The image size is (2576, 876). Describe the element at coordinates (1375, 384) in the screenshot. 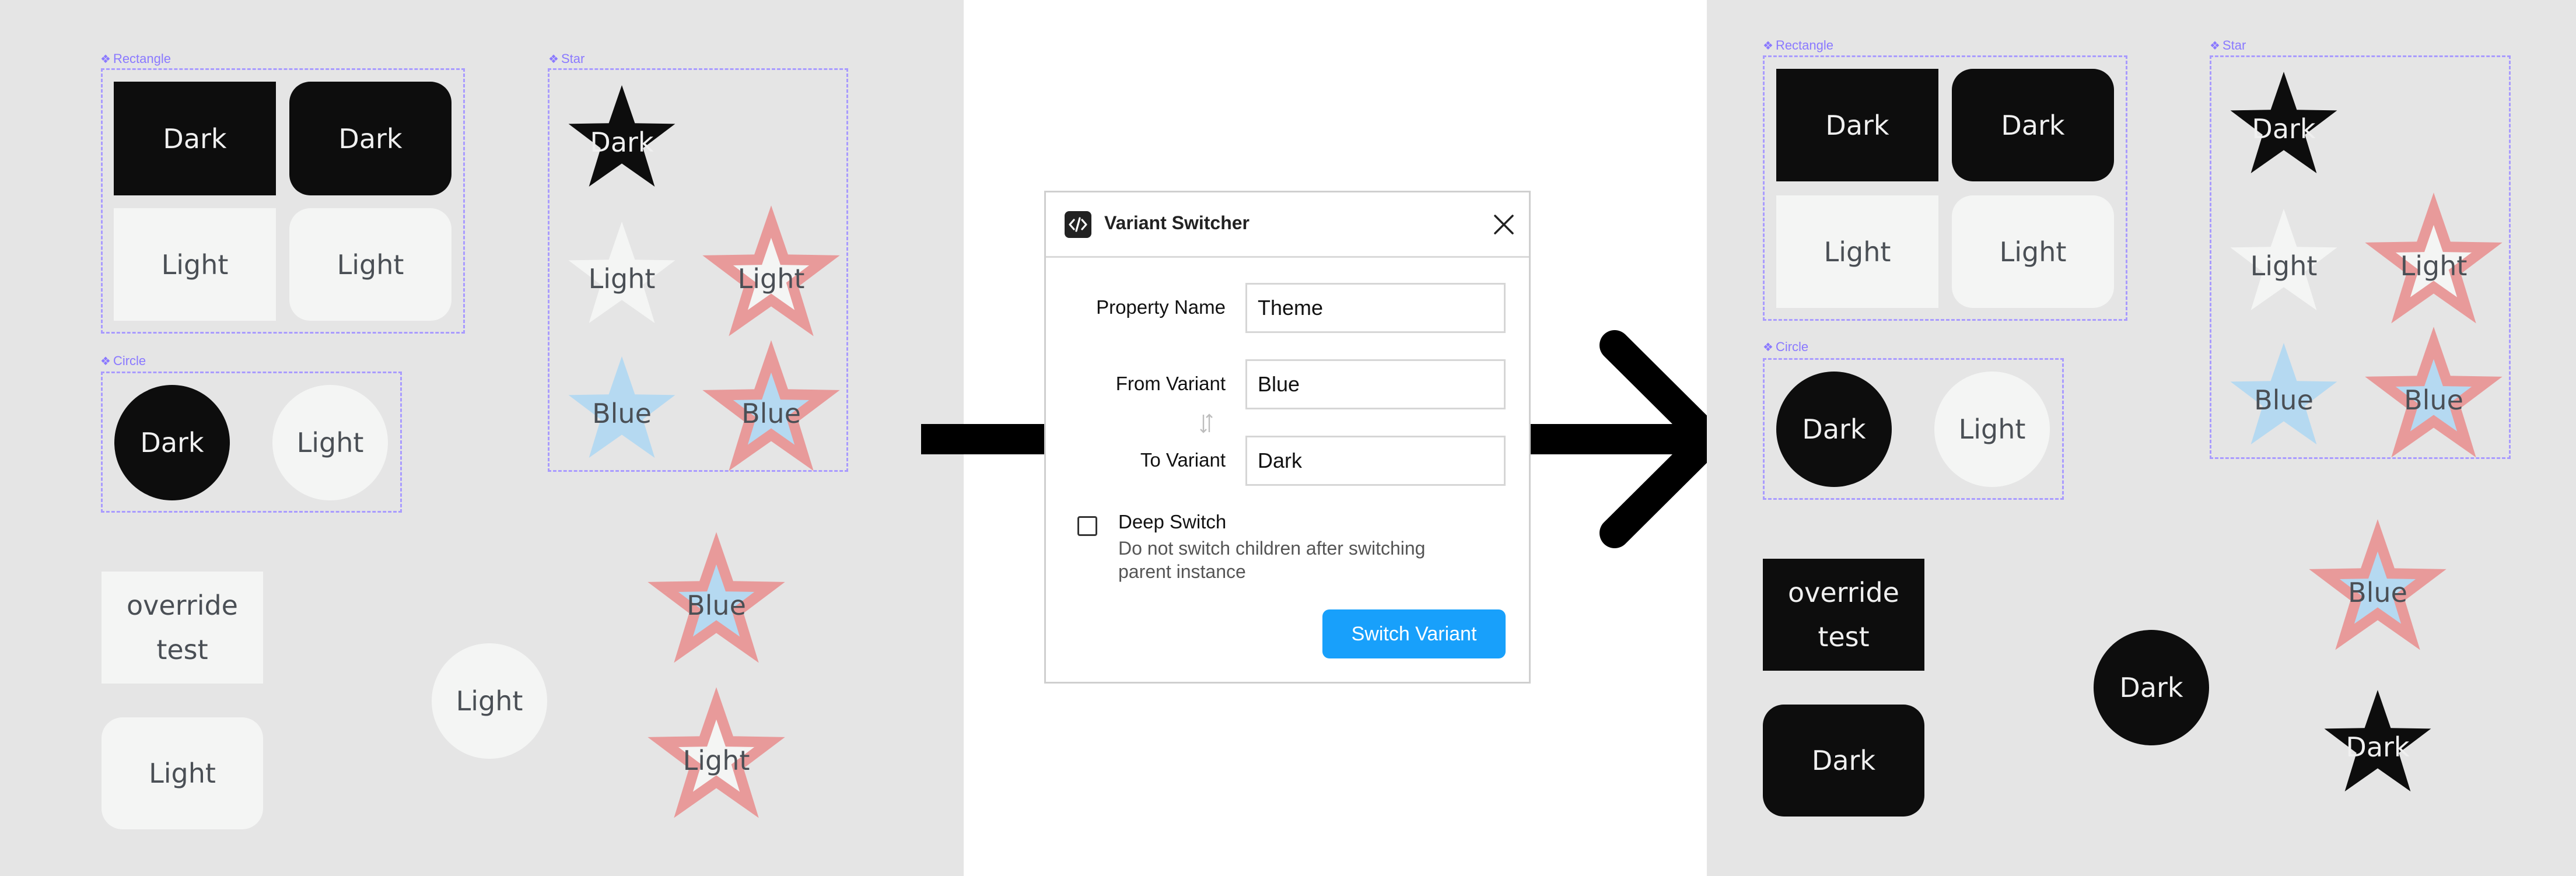

I see `from-variant-input` at that location.